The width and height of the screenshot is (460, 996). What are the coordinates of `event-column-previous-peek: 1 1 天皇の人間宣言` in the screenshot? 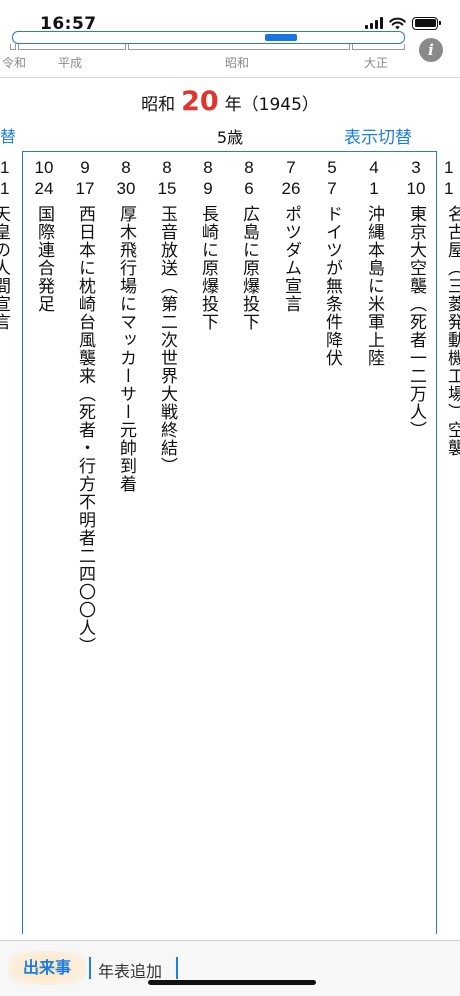 It's located at (10, 244).